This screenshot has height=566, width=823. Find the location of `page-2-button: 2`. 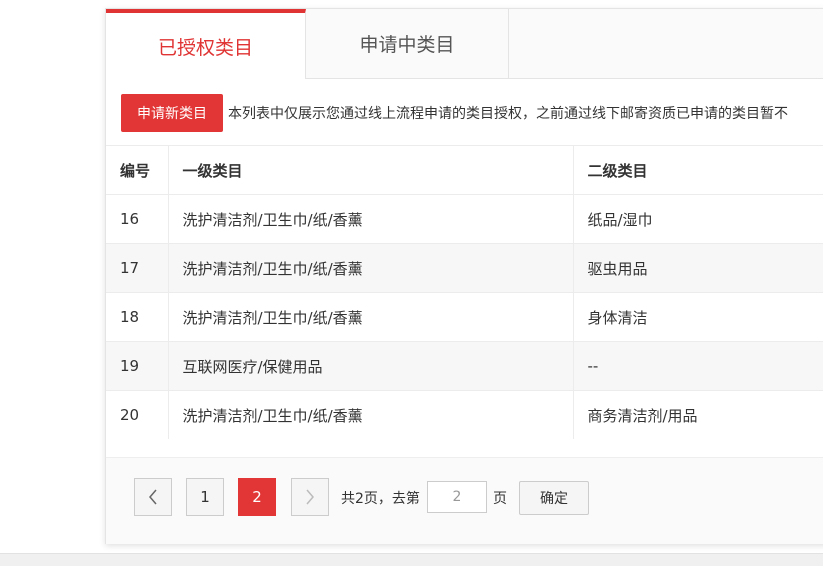

page-2-button: 2 is located at coordinates (257, 497).